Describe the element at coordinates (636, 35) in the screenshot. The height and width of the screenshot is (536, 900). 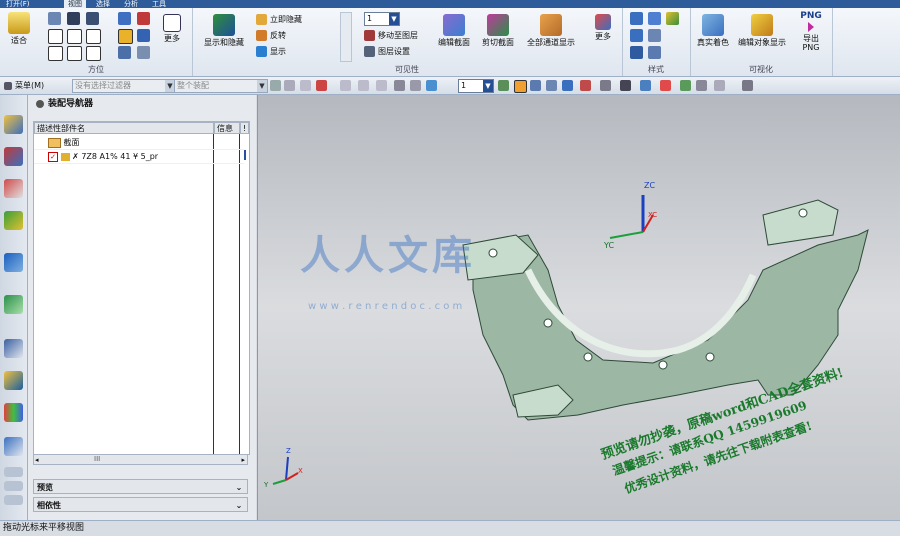
I see `wireframe-icon` at that location.